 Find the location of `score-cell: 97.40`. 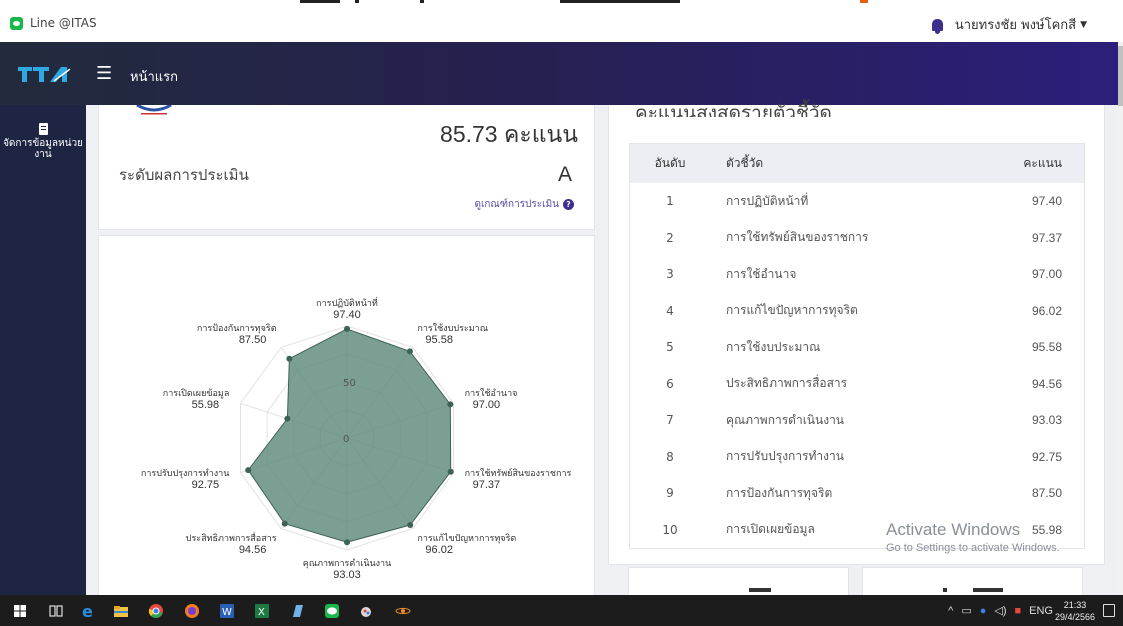

score-cell: 97.40 is located at coordinates (1046, 201).